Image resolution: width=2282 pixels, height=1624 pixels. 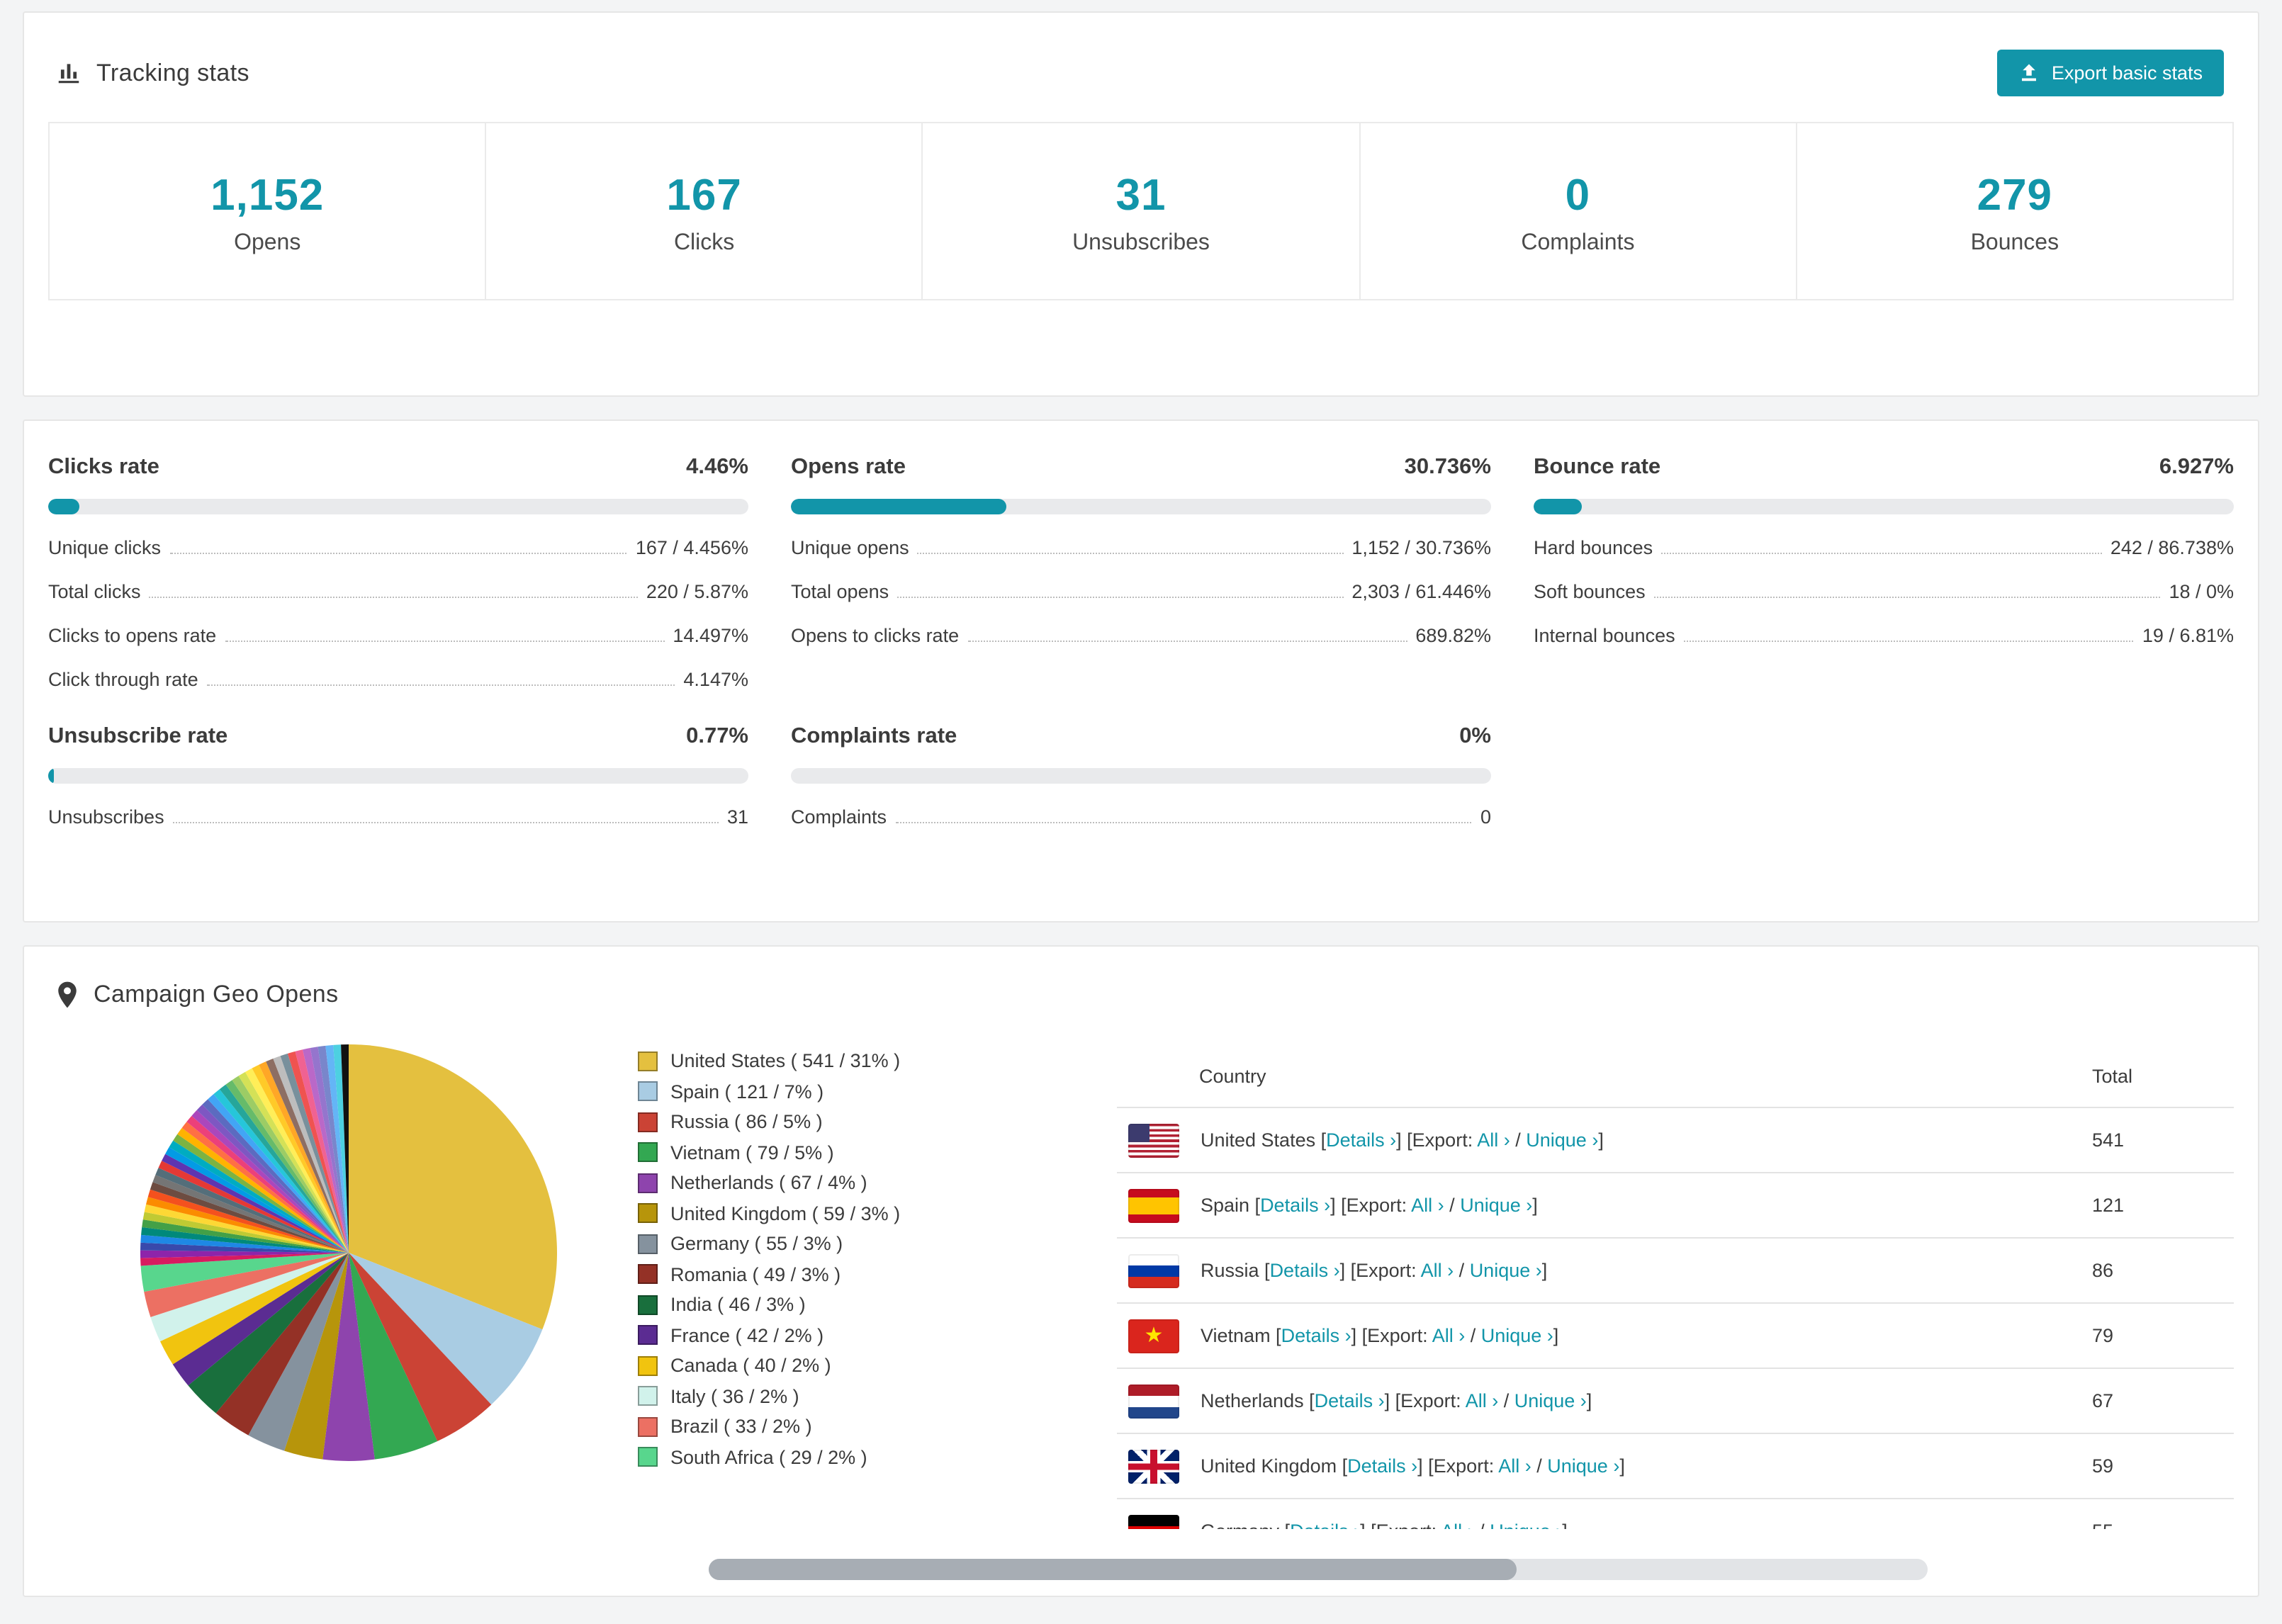 What do you see at coordinates (1141, 195) in the screenshot?
I see `stat-value: 31` at bounding box center [1141, 195].